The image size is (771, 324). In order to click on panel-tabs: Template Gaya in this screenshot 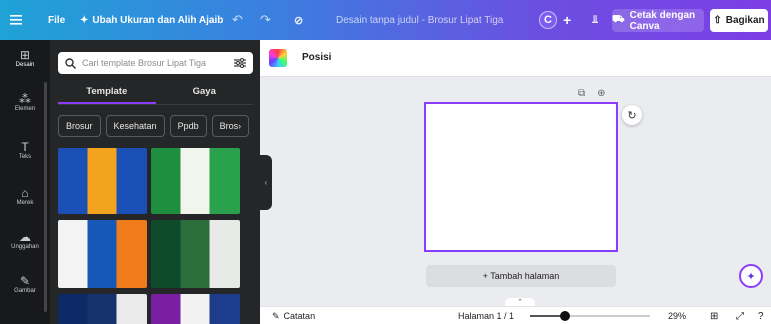, I will do `click(155, 94)`.